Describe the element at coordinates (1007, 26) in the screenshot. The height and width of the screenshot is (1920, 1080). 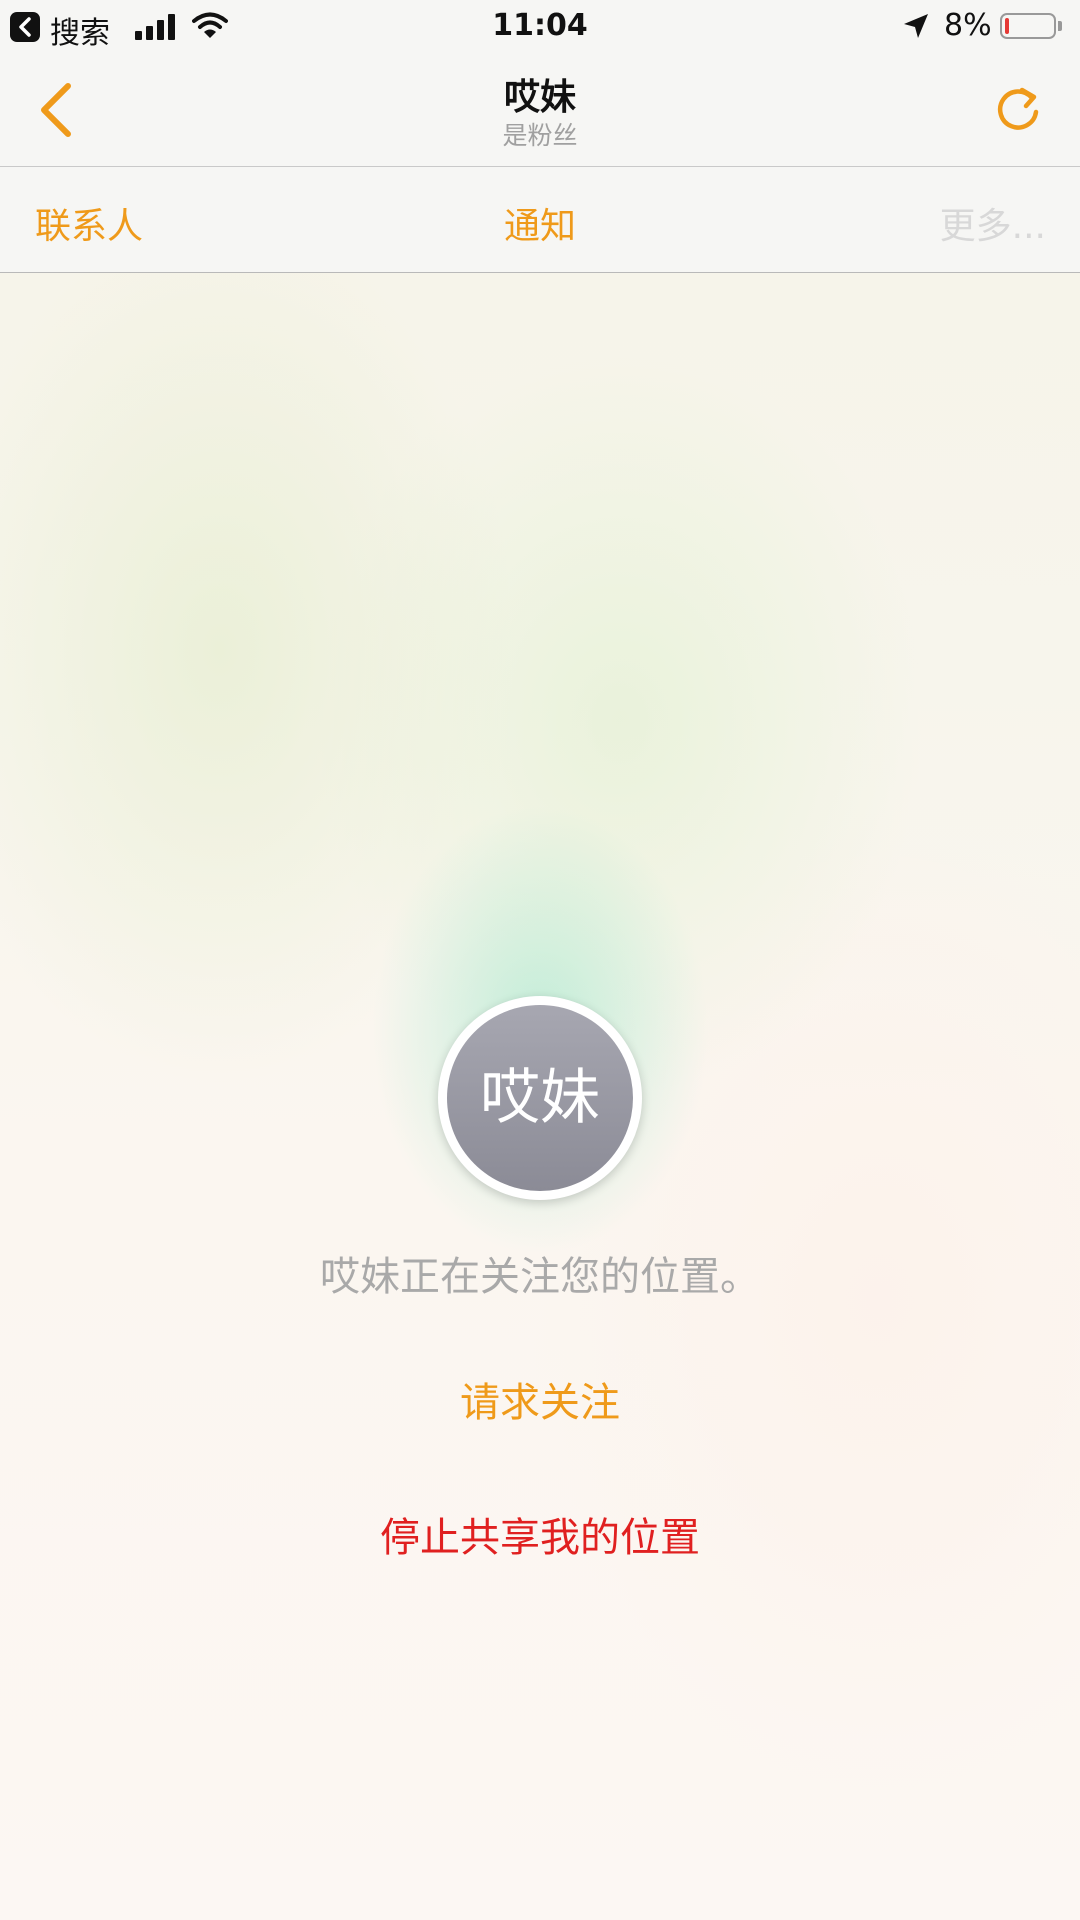
I see `battery-level-fill` at that location.